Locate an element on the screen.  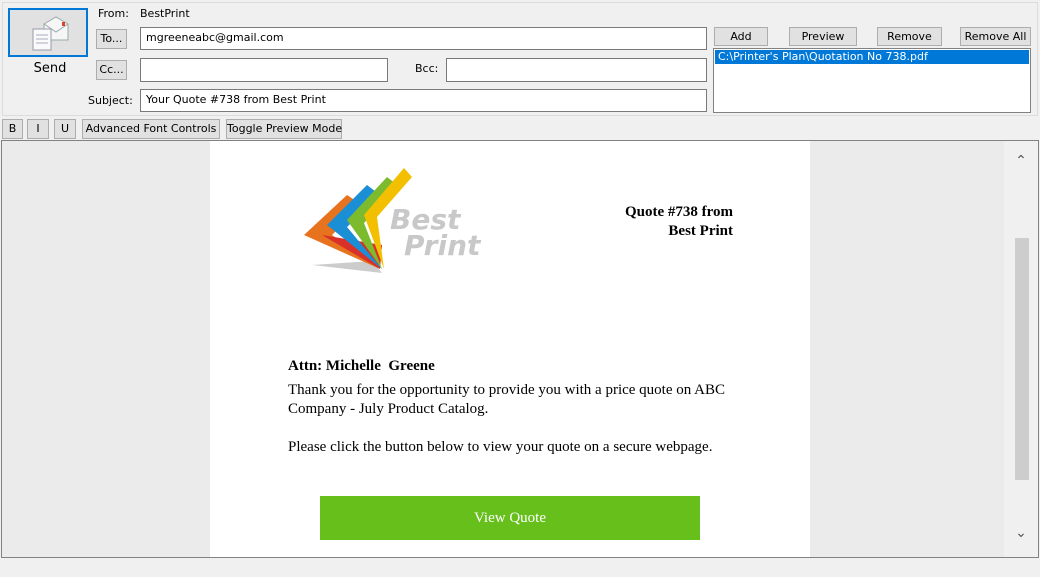
advanced-font-controls-button: Advanced Font Controls is located at coordinates (151, 129).